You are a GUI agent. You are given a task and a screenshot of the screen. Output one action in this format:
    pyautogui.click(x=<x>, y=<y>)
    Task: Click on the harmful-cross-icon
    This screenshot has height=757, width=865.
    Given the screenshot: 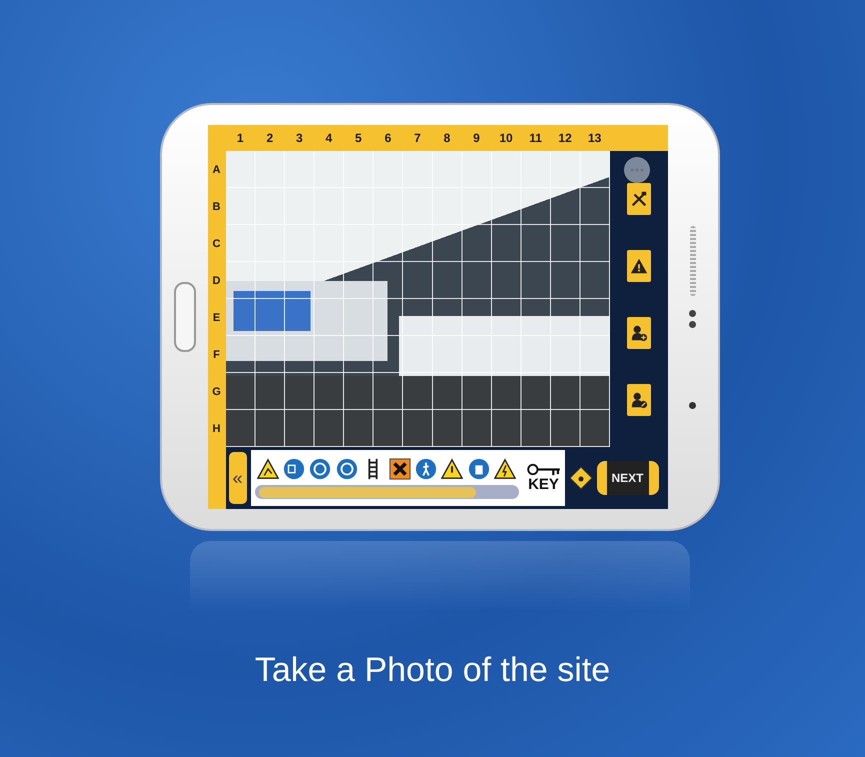 What is the action you would take?
    pyautogui.click(x=399, y=469)
    